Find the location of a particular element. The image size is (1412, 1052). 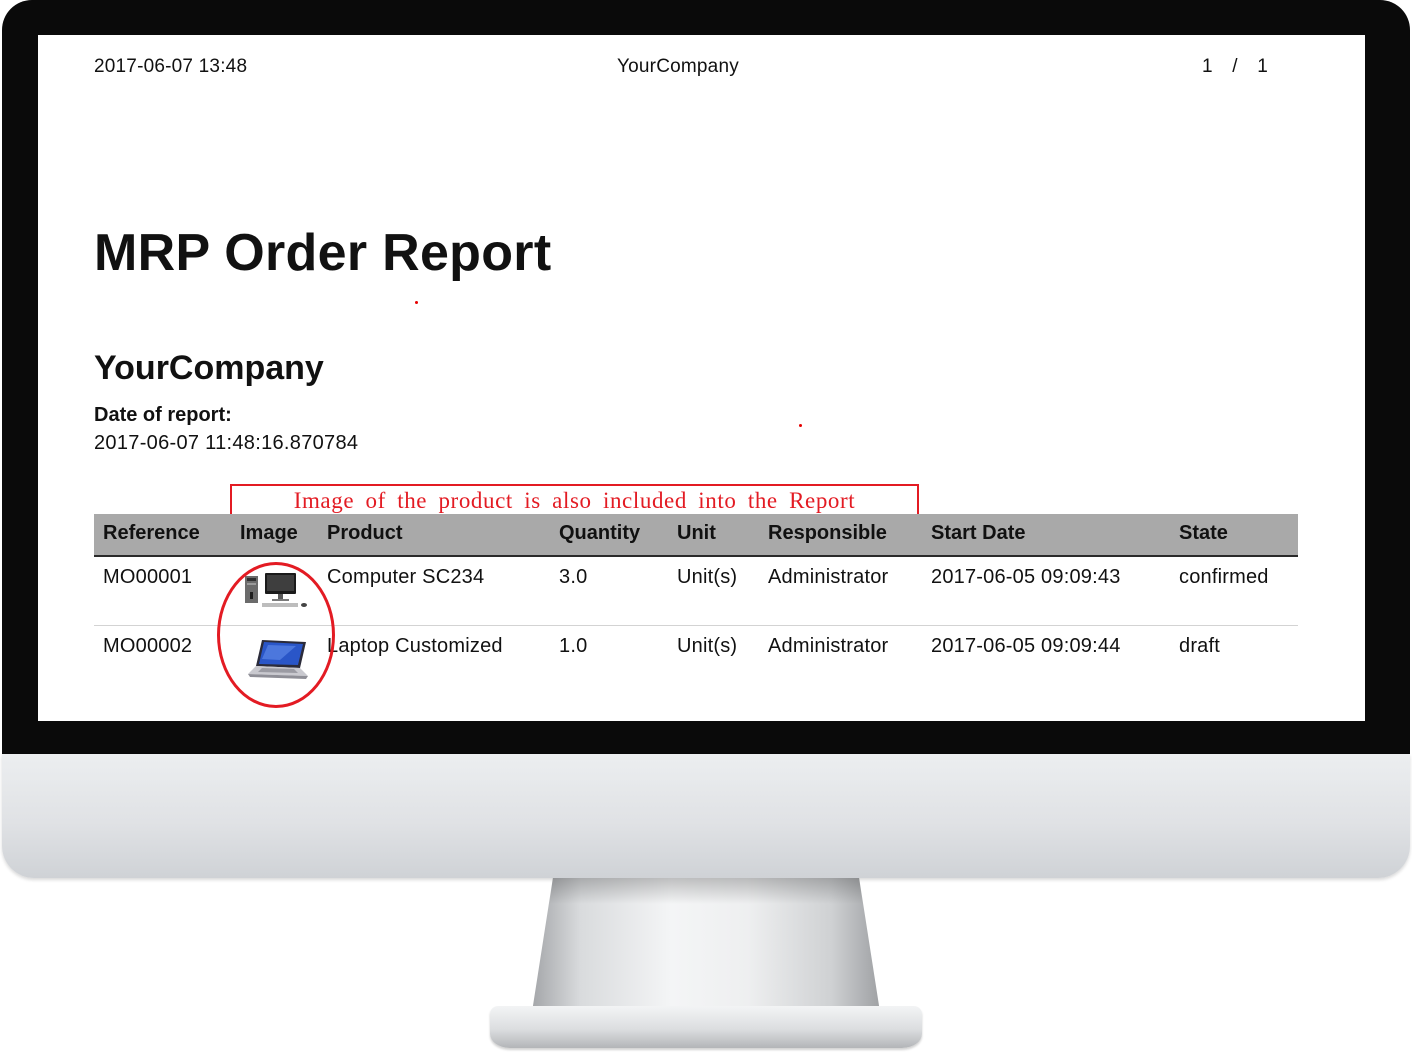

report-title: MRP Order Report is located at coordinates (323, 253).